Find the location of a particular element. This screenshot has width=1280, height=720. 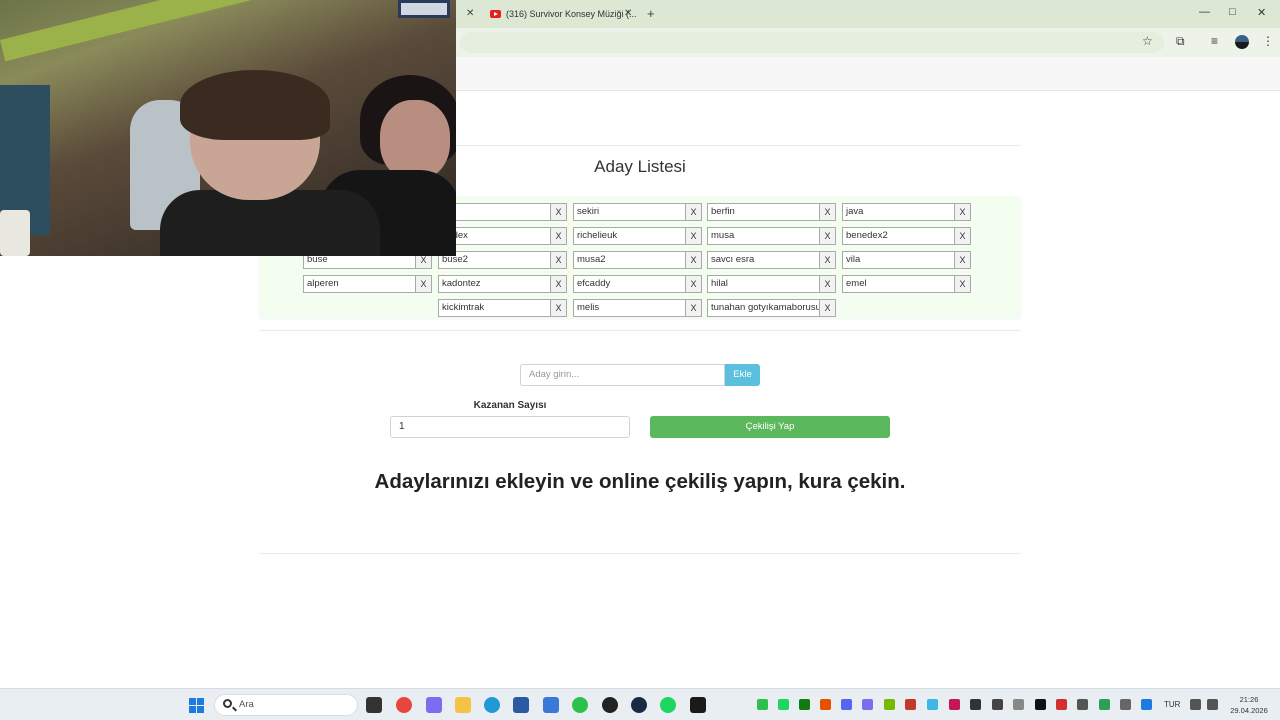

time: 21:26 is located at coordinates (1249, 699).